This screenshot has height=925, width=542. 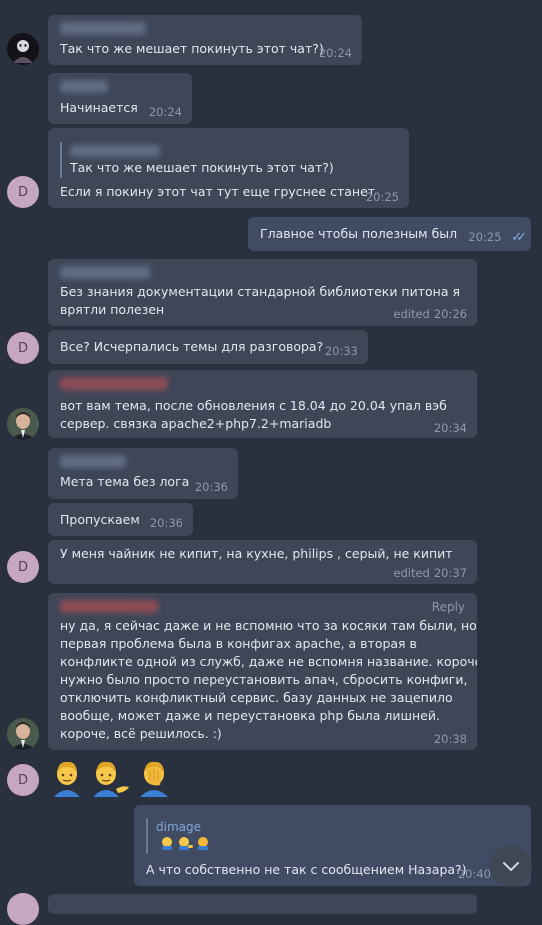 What do you see at coordinates (120, 98) in the screenshot?
I see `message-bubble: Начинается 20:24` at bounding box center [120, 98].